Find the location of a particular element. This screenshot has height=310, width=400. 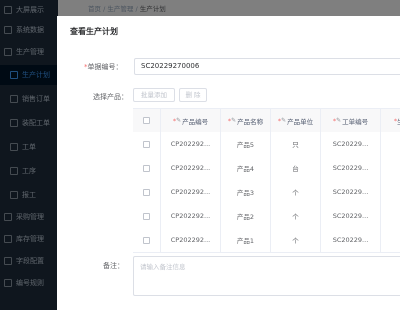

batch-add-button: 批量添加 is located at coordinates (154, 95).